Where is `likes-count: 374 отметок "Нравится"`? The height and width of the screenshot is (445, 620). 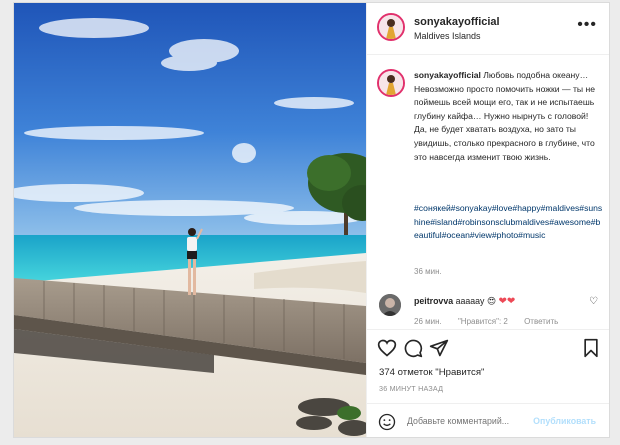
likes-count: 374 отметок "Нравится" is located at coordinates (431, 372).